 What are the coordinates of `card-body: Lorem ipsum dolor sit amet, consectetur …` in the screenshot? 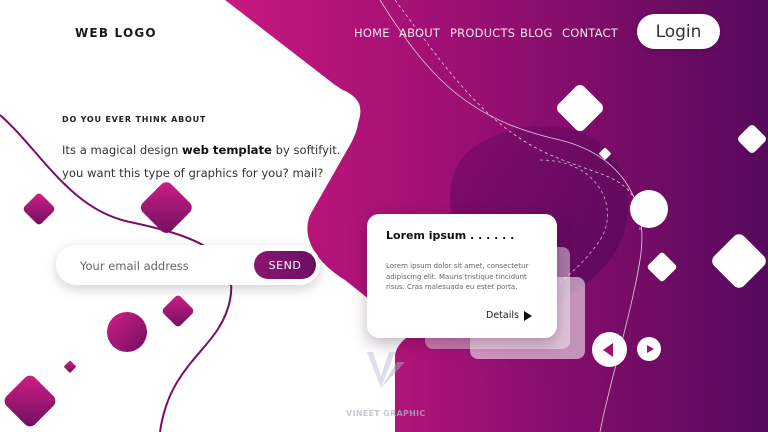 It's located at (457, 276).